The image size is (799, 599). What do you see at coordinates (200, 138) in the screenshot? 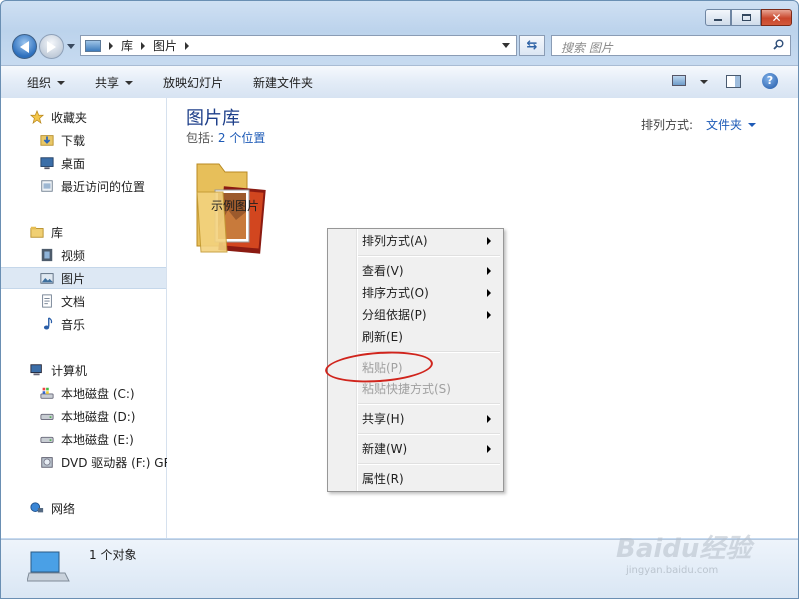
I see `includes-label: 包括:` at bounding box center [200, 138].